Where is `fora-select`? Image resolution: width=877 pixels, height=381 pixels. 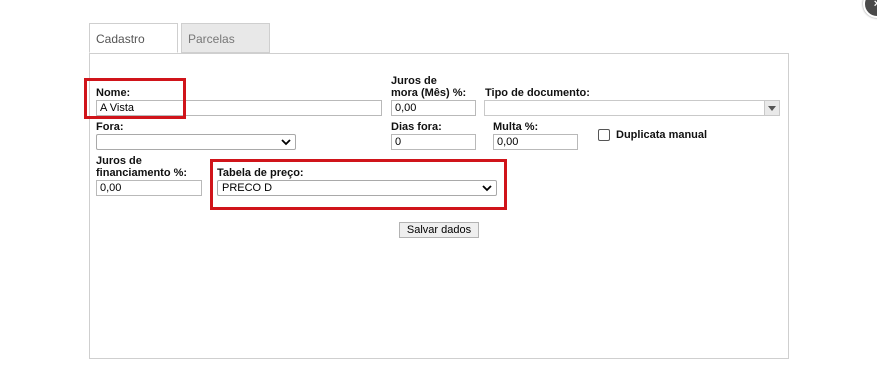 fora-select is located at coordinates (196, 142).